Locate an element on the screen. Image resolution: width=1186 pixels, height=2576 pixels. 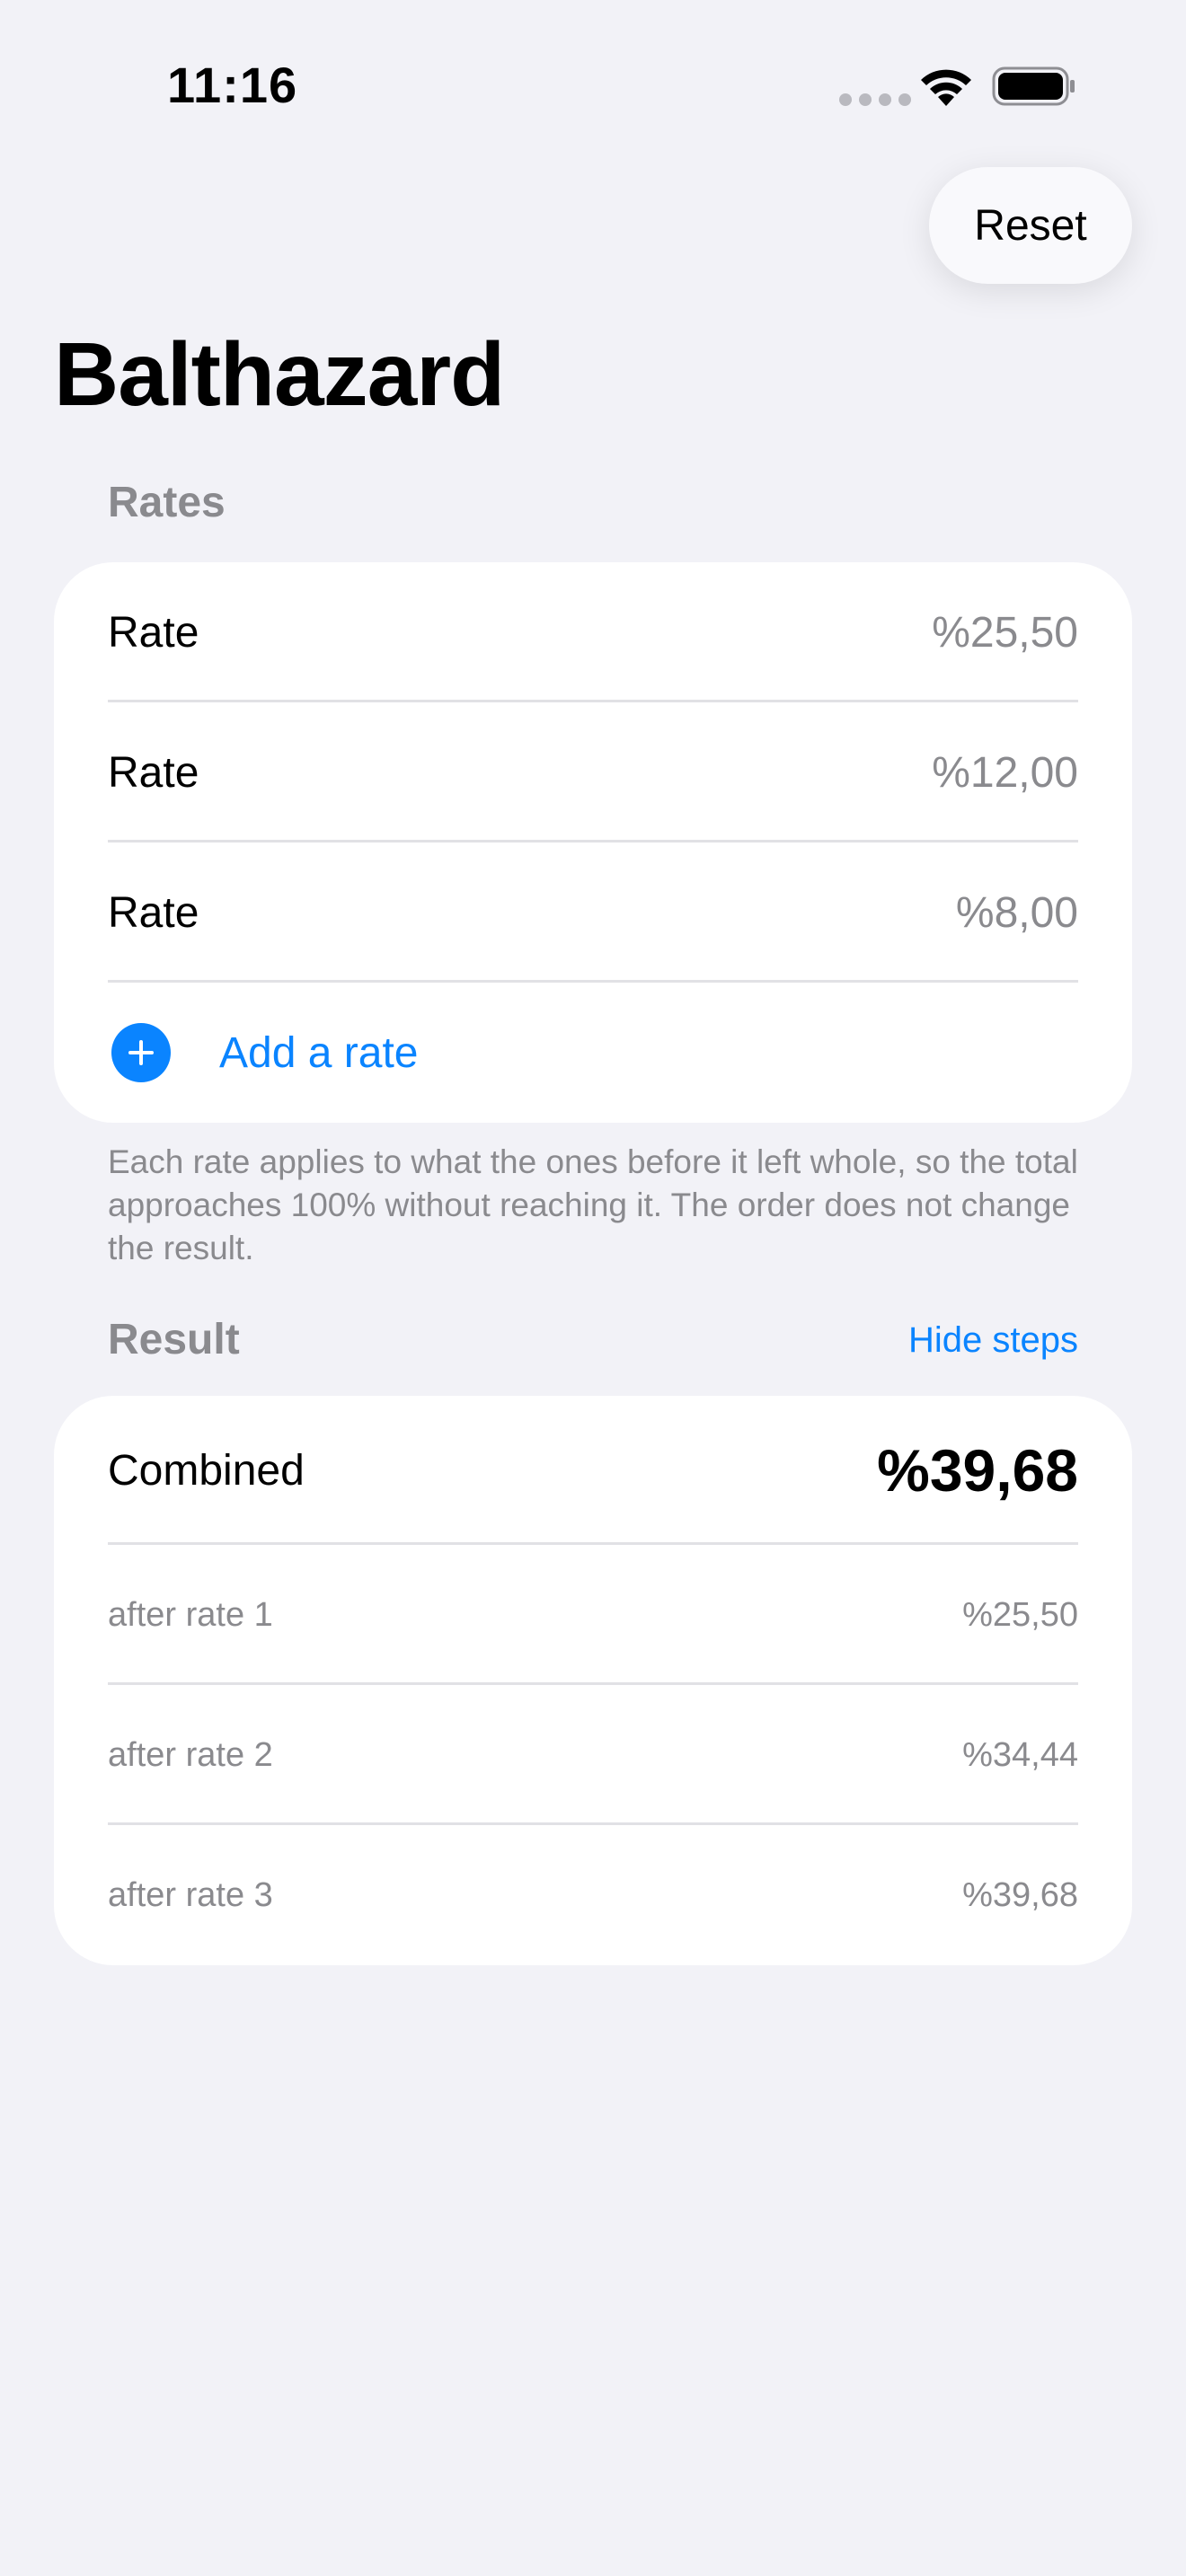
rate-row: Rate %25,50 is located at coordinates (593, 632).